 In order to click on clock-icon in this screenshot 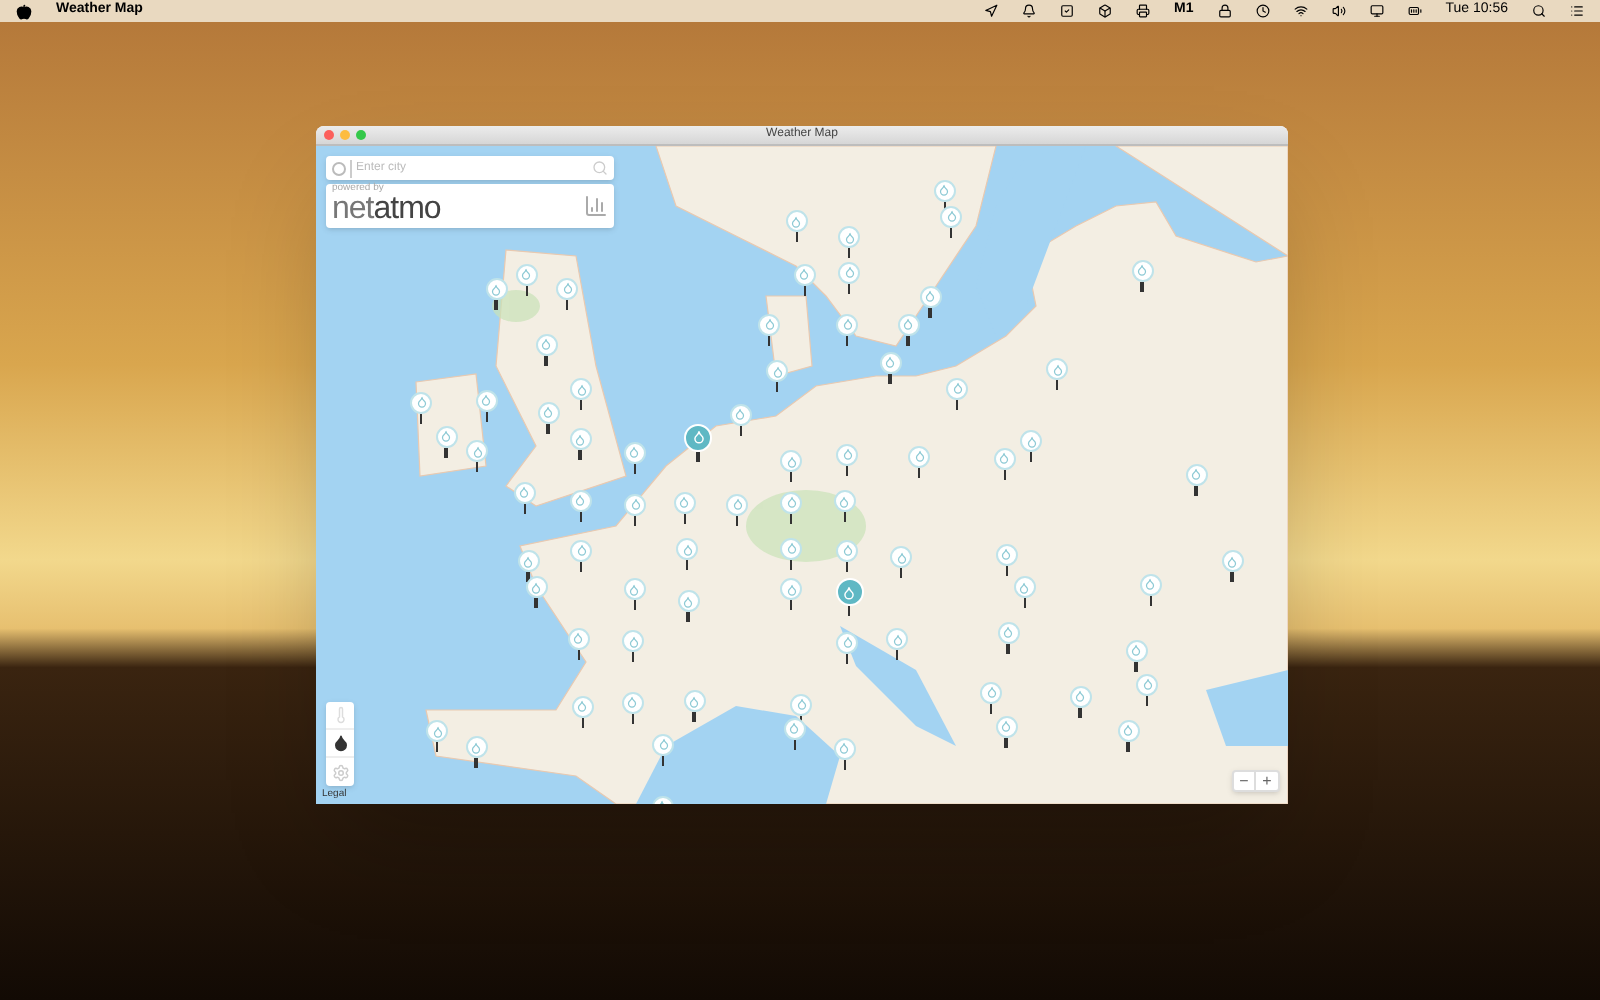, I will do `click(1262, 11)`.